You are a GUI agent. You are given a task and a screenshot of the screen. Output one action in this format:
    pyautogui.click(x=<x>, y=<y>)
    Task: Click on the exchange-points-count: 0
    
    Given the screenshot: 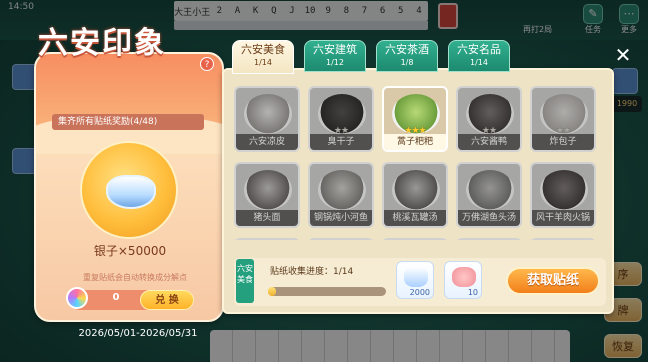 What is the action you would take?
    pyautogui.click(x=116, y=297)
    